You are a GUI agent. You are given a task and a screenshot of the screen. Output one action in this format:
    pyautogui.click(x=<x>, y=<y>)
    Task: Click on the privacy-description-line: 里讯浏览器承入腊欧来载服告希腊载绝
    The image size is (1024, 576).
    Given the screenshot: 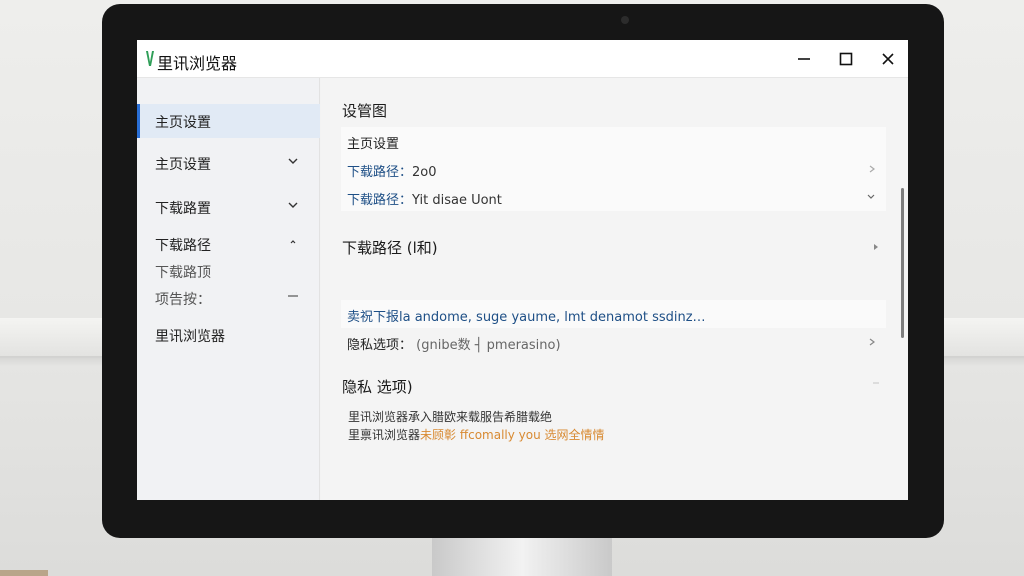 What is the action you would take?
    pyautogui.click(x=450, y=417)
    